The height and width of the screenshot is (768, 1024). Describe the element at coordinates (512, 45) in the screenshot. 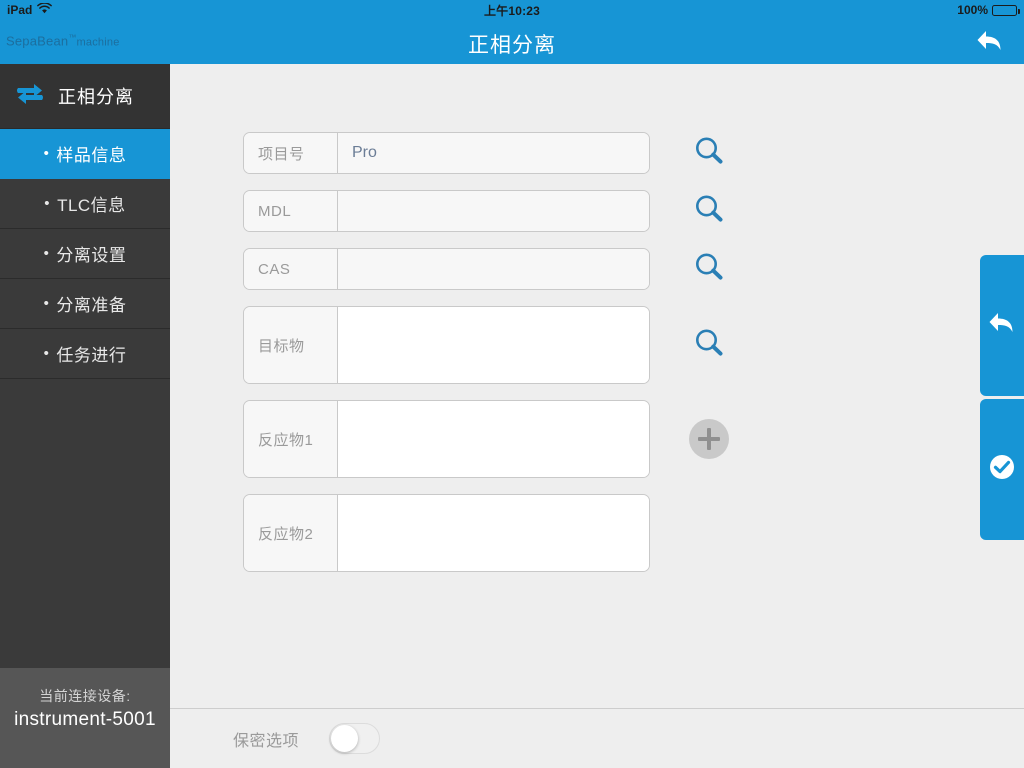

I see `page-title: 正相分离` at that location.